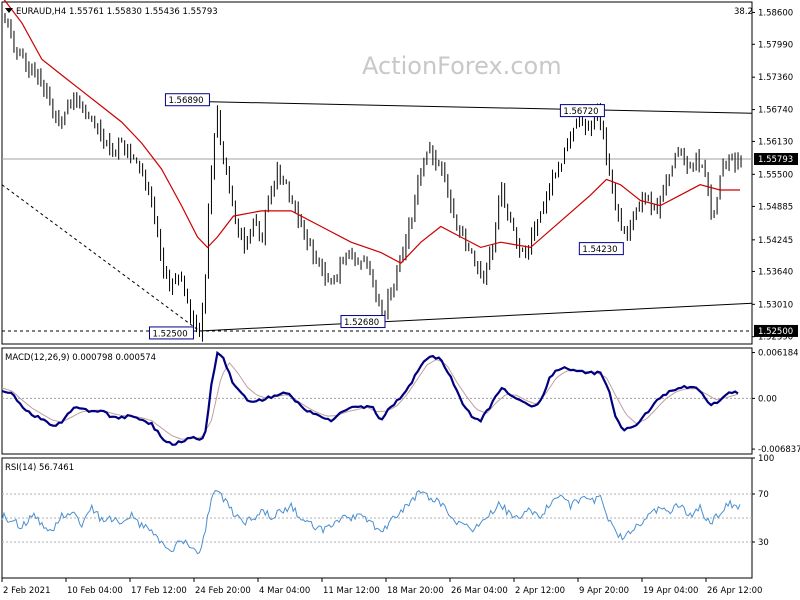  I want to click on time-tick-label: 26 Apr 12:00, so click(734, 591).